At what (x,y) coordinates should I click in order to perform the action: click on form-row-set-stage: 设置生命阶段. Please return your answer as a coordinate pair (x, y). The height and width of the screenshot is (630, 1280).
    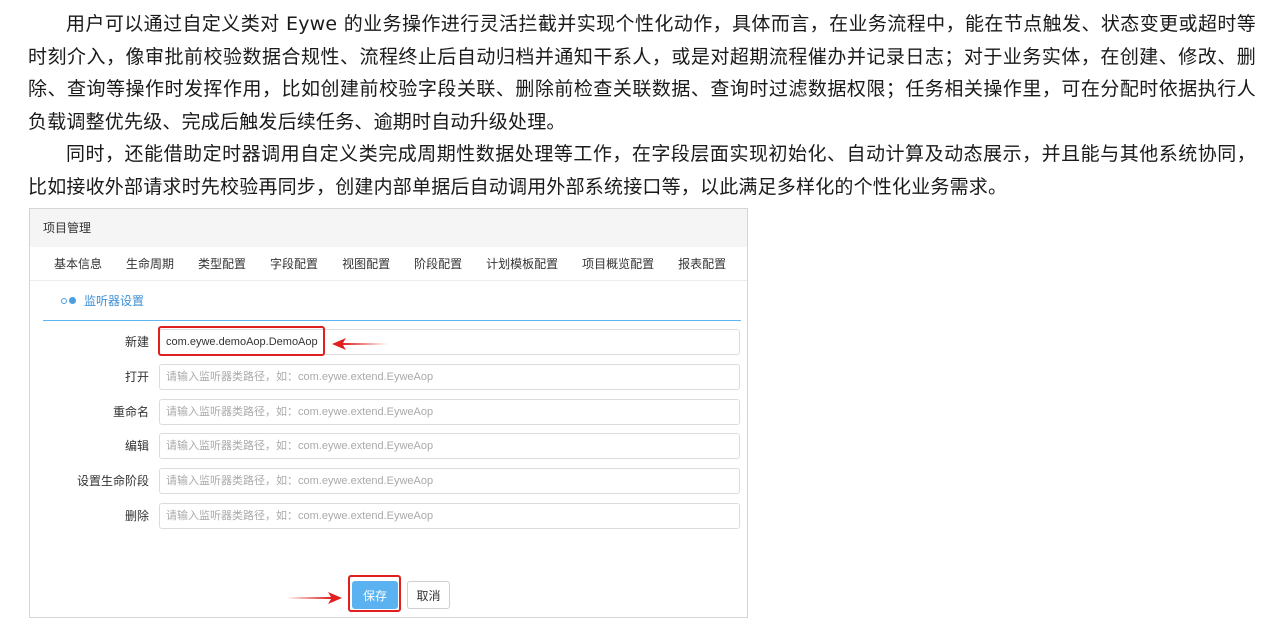
    Looking at the image, I should click on (388, 481).